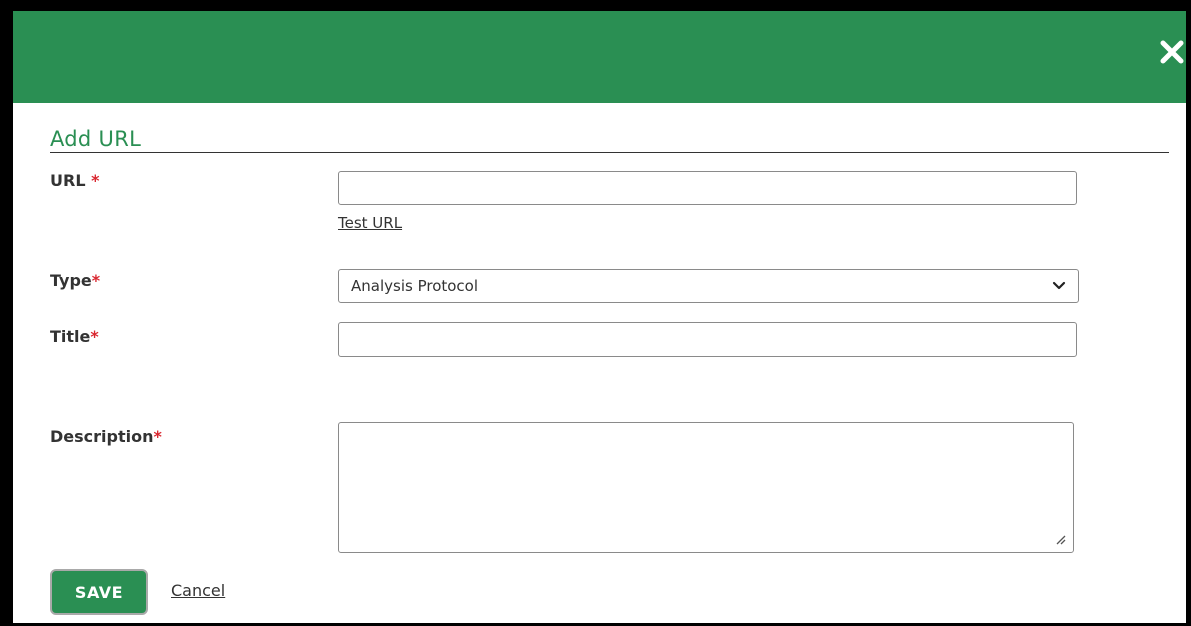 This screenshot has height=626, width=1191. Describe the element at coordinates (106, 436) in the screenshot. I see `description-label: Description*` at that location.